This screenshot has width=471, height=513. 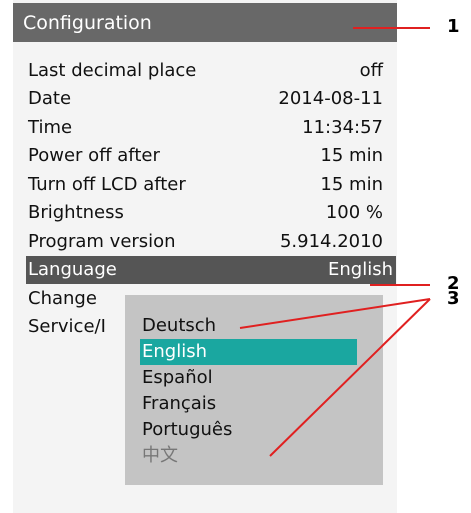 What do you see at coordinates (205, 213) in the screenshot?
I see `setting-brightness: Brightness 100 %` at bounding box center [205, 213].